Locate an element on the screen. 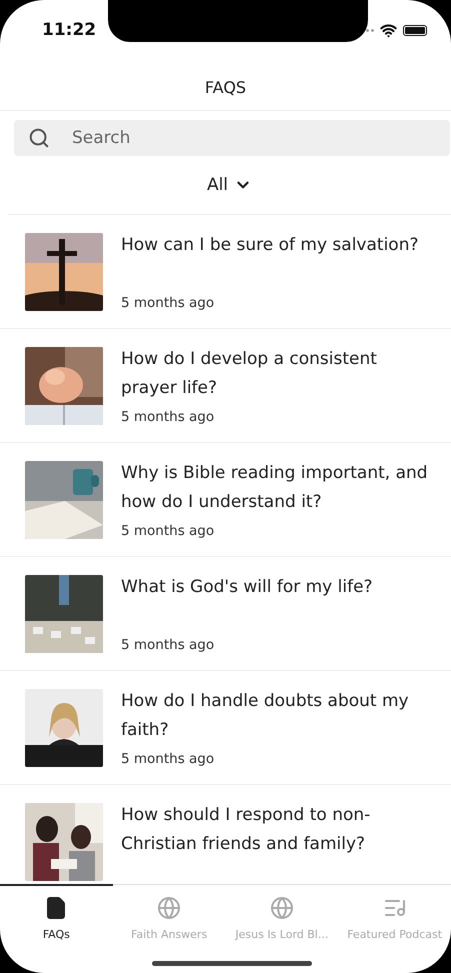 The image size is (451, 973). faq-question: How do I handle doubts about my faith? is located at coordinates (265, 716).